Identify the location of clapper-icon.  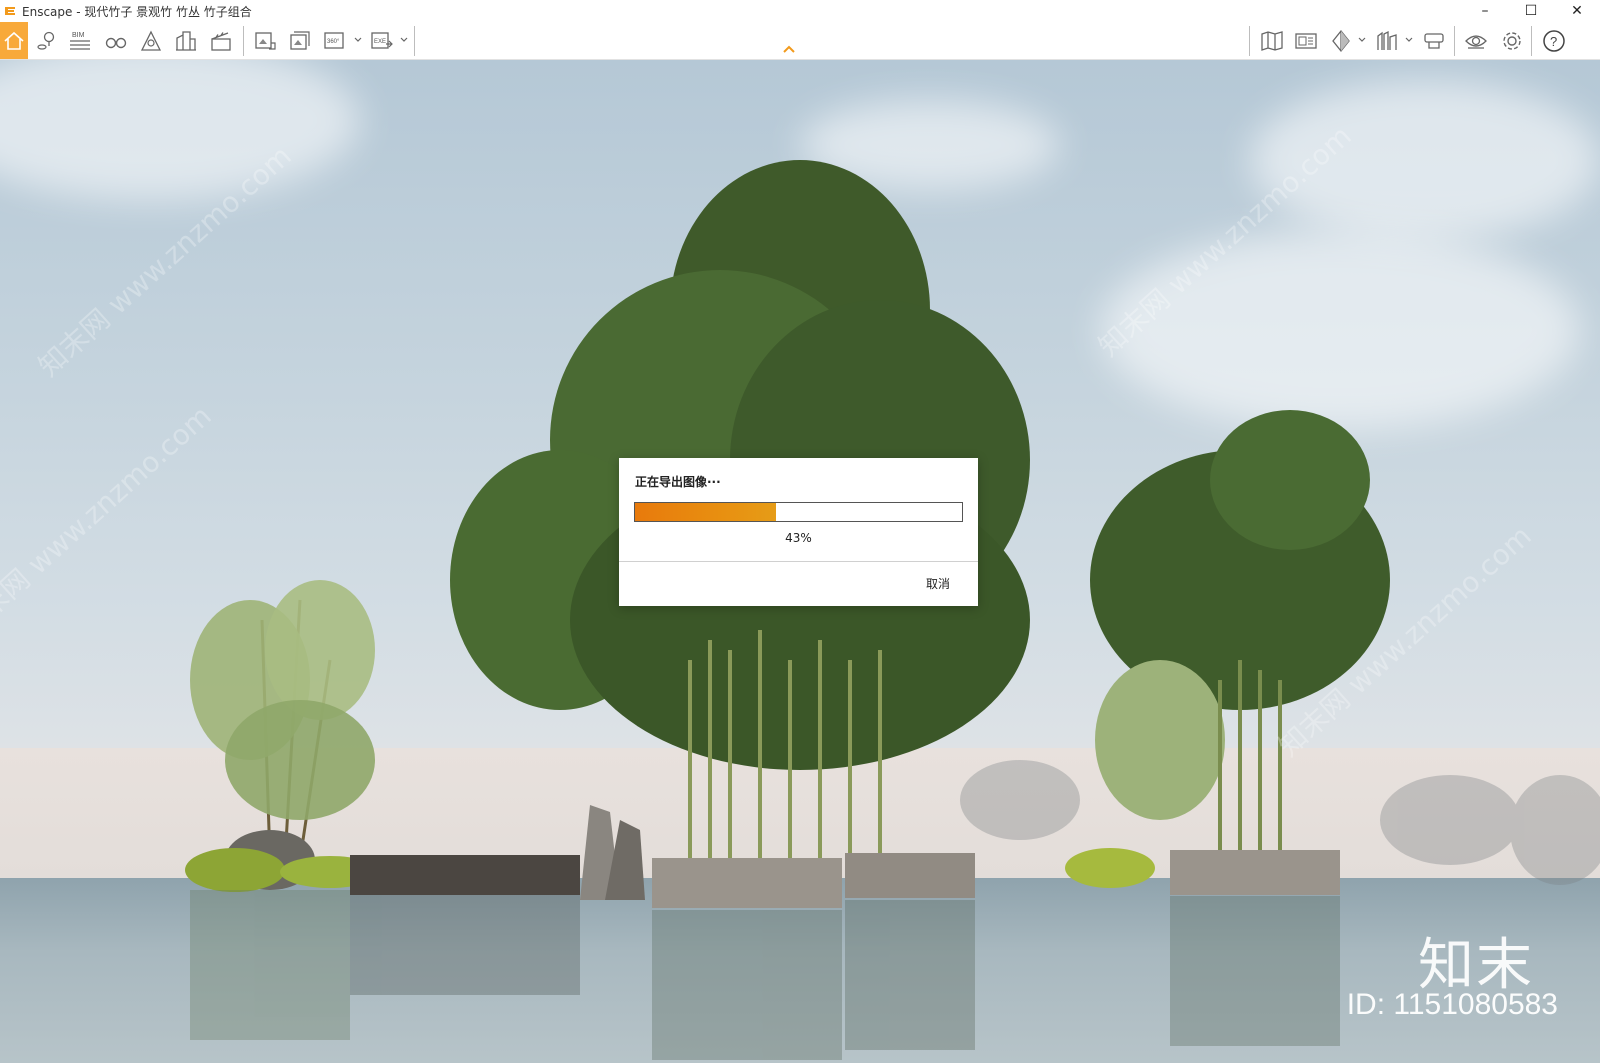
(221, 41).